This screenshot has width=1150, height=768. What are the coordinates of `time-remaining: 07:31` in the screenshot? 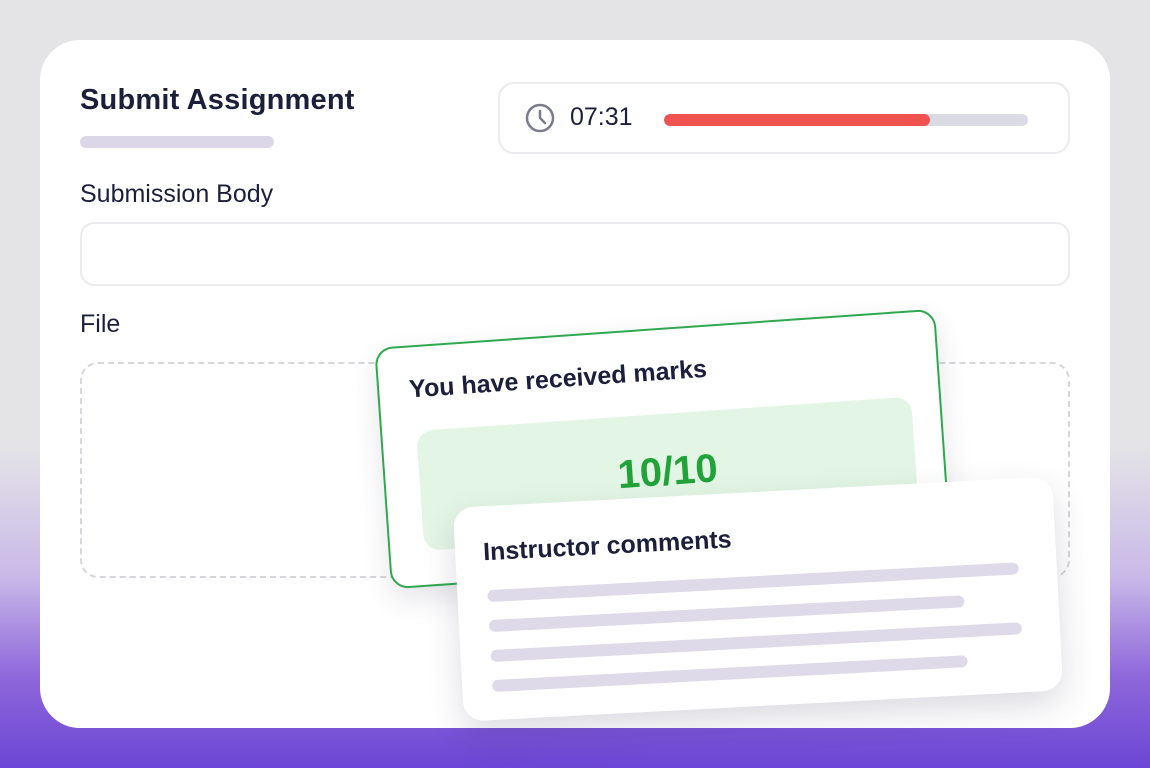 It's located at (601, 117).